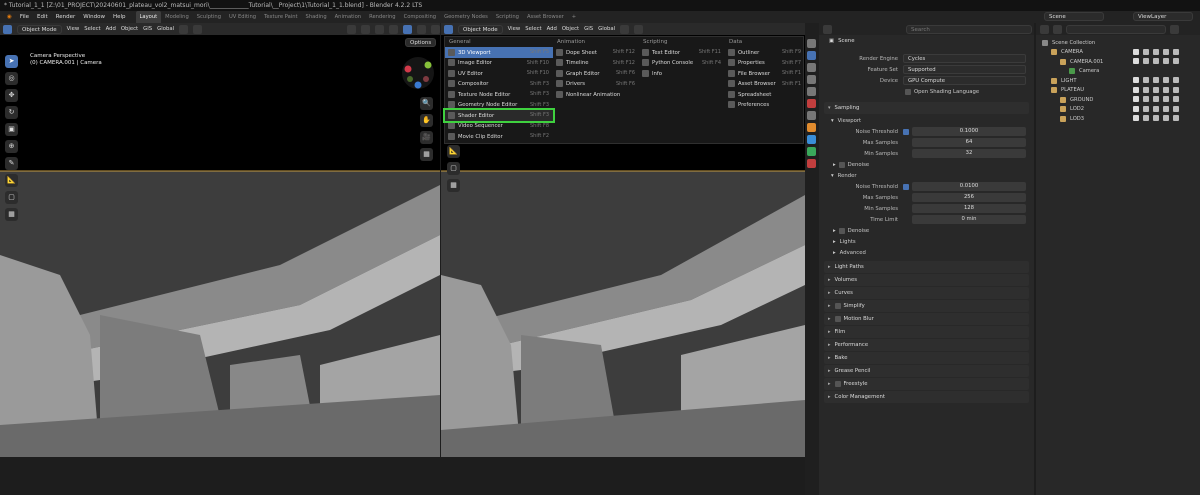 This screenshot has width=1200, height=495. I want to click on shading-rendered-icon, so click(435, 29).